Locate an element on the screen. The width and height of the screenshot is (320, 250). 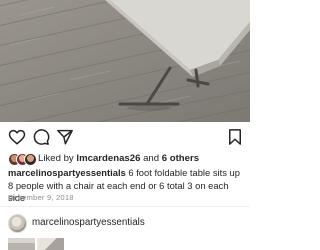
more-posts-header: marcelinospartyessentials is located at coordinates (128, 223).